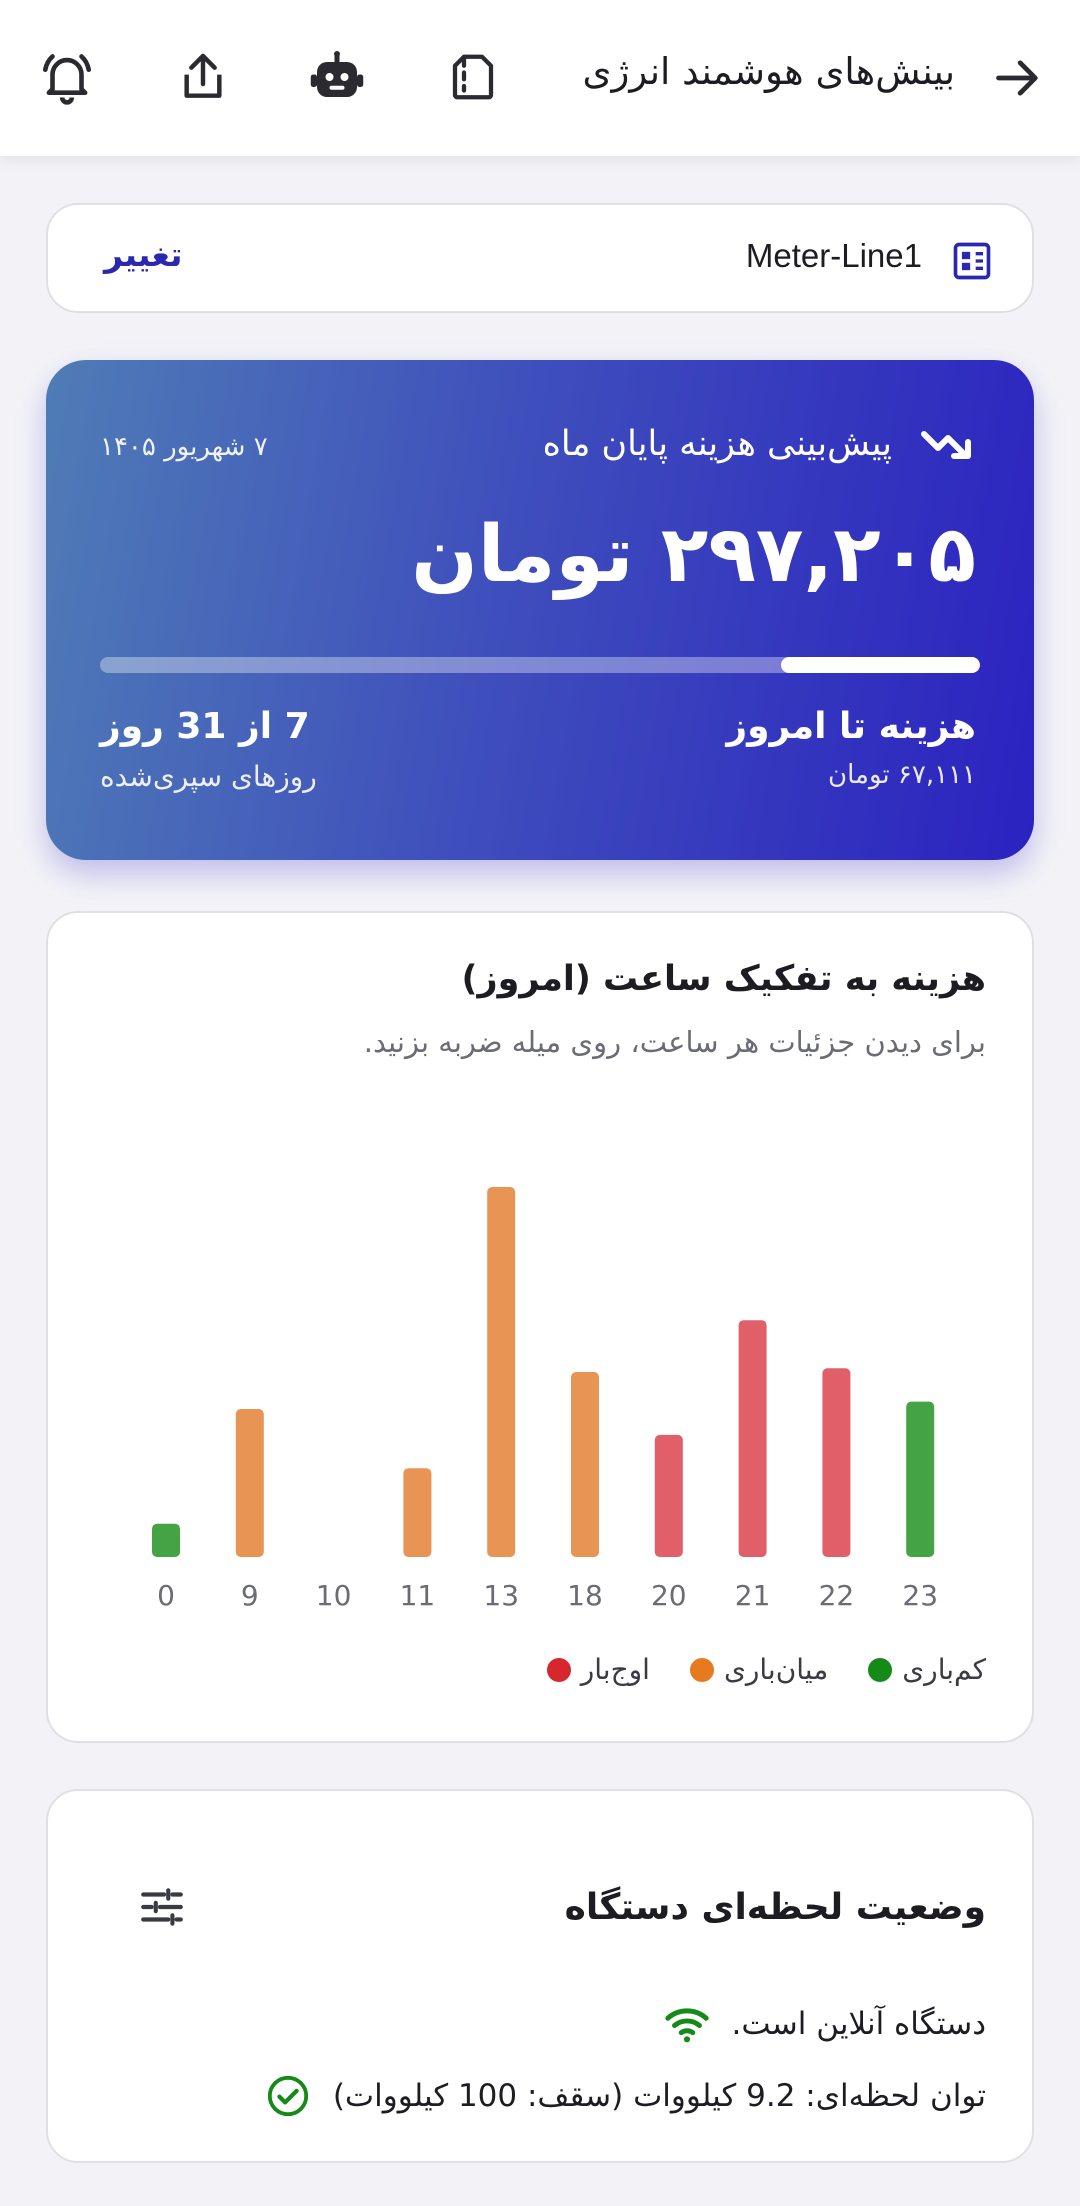 This screenshot has width=1080, height=2206. What do you see at coordinates (418, 1595) in the screenshot?
I see `x-tick-label: 11` at bounding box center [418, 1595].